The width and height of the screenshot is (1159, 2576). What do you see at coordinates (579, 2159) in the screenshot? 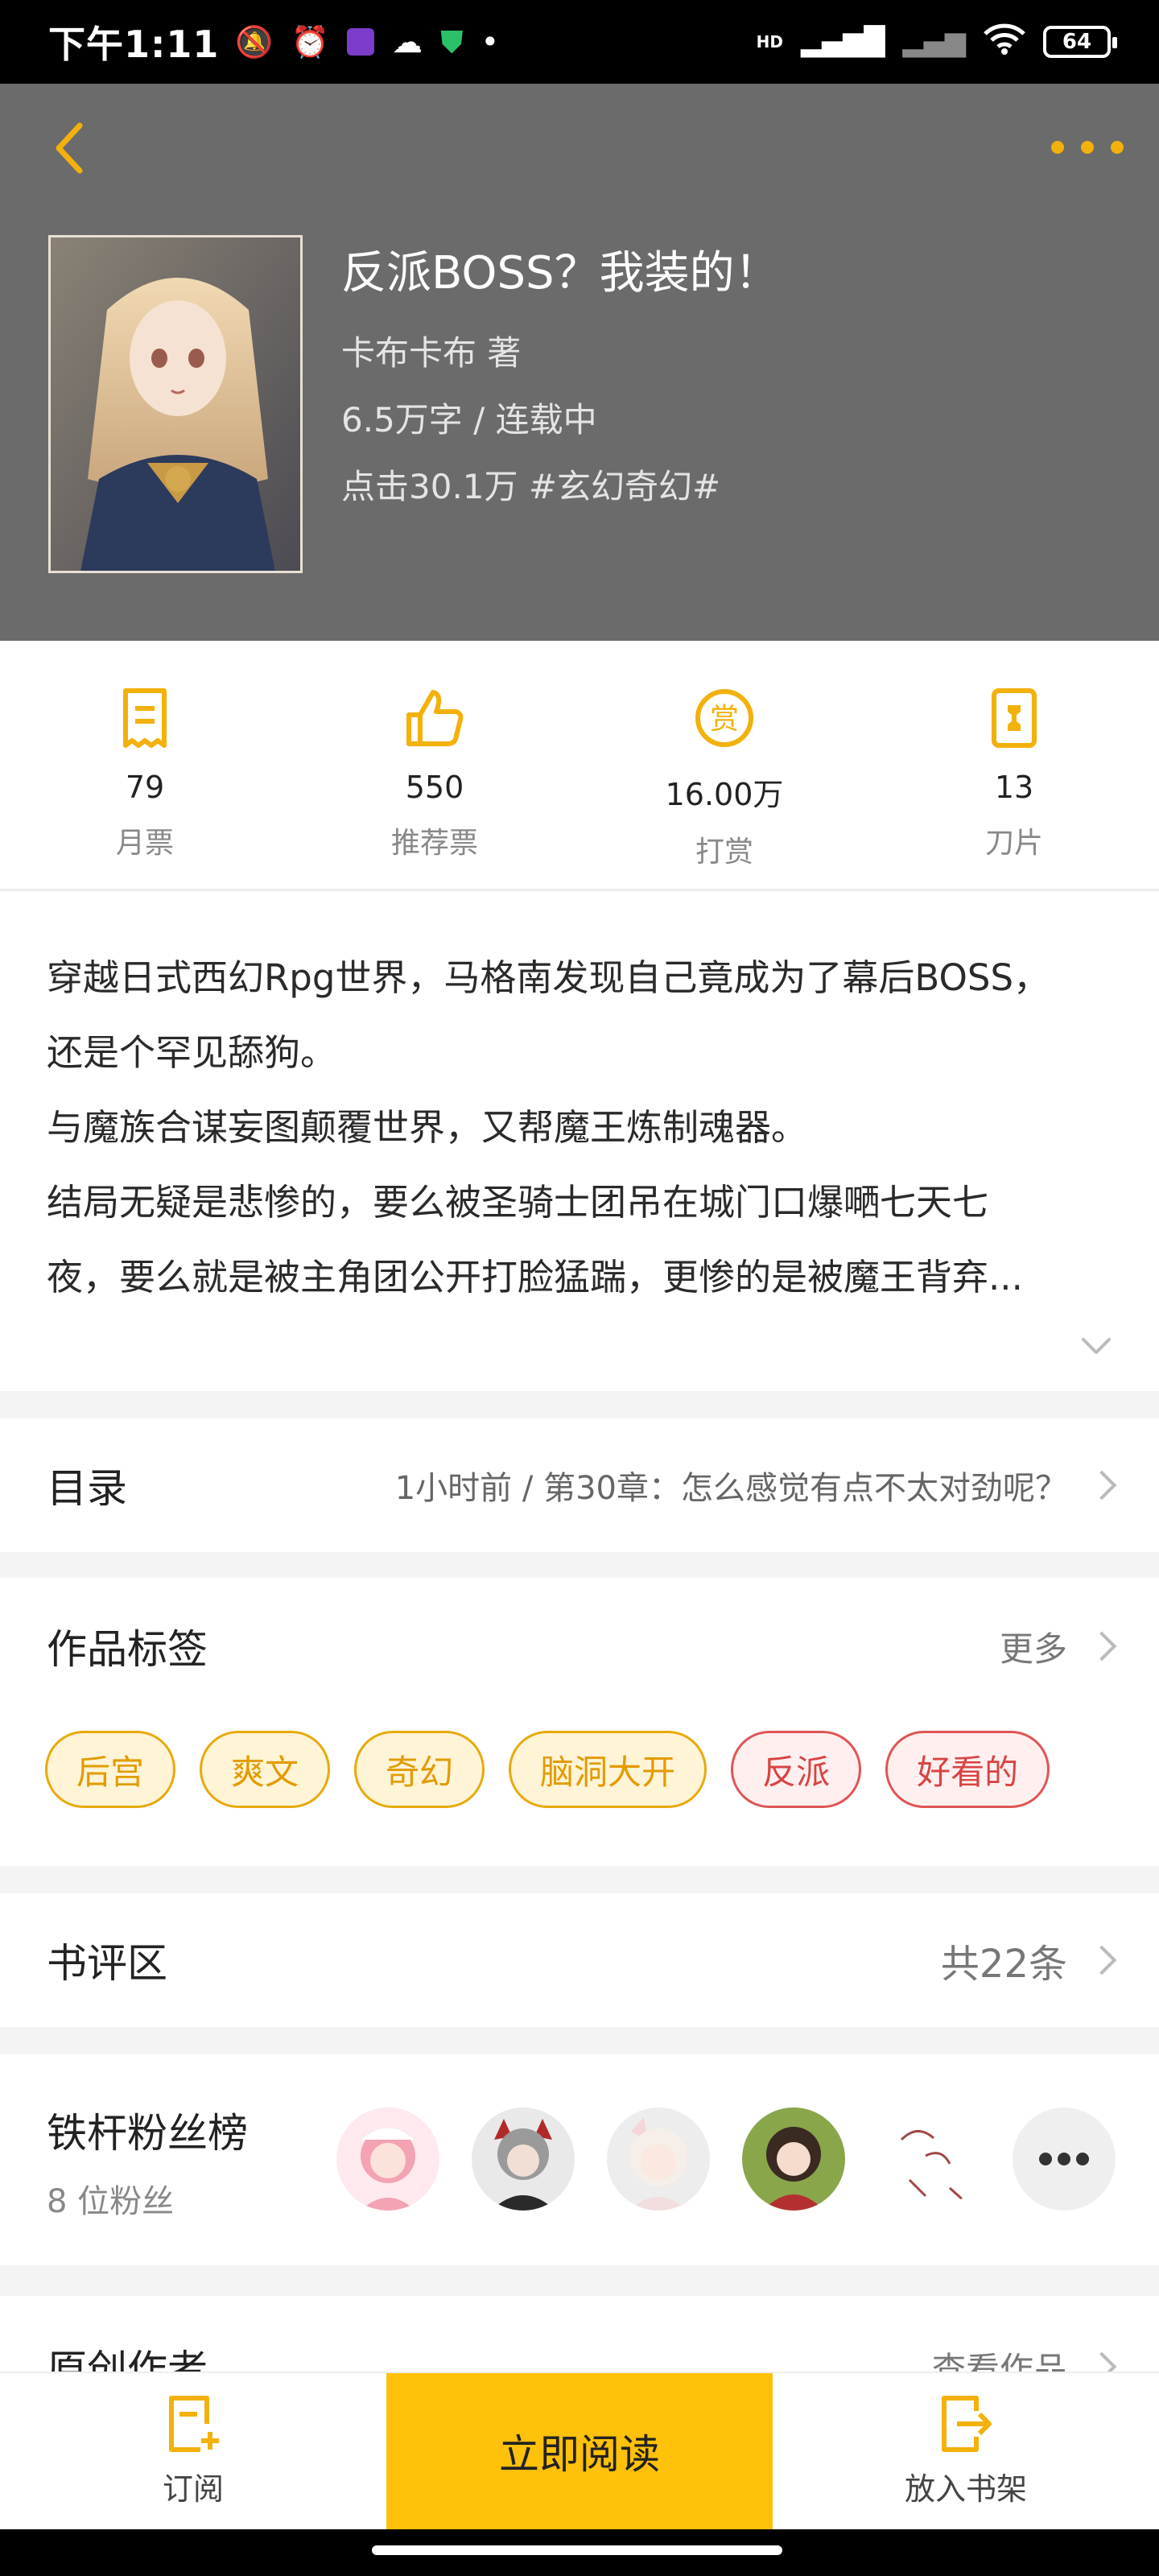
I see `fans-ranking: 铁杆粉丝榜 8 位粉丝` at bounding box center [579, 2159].